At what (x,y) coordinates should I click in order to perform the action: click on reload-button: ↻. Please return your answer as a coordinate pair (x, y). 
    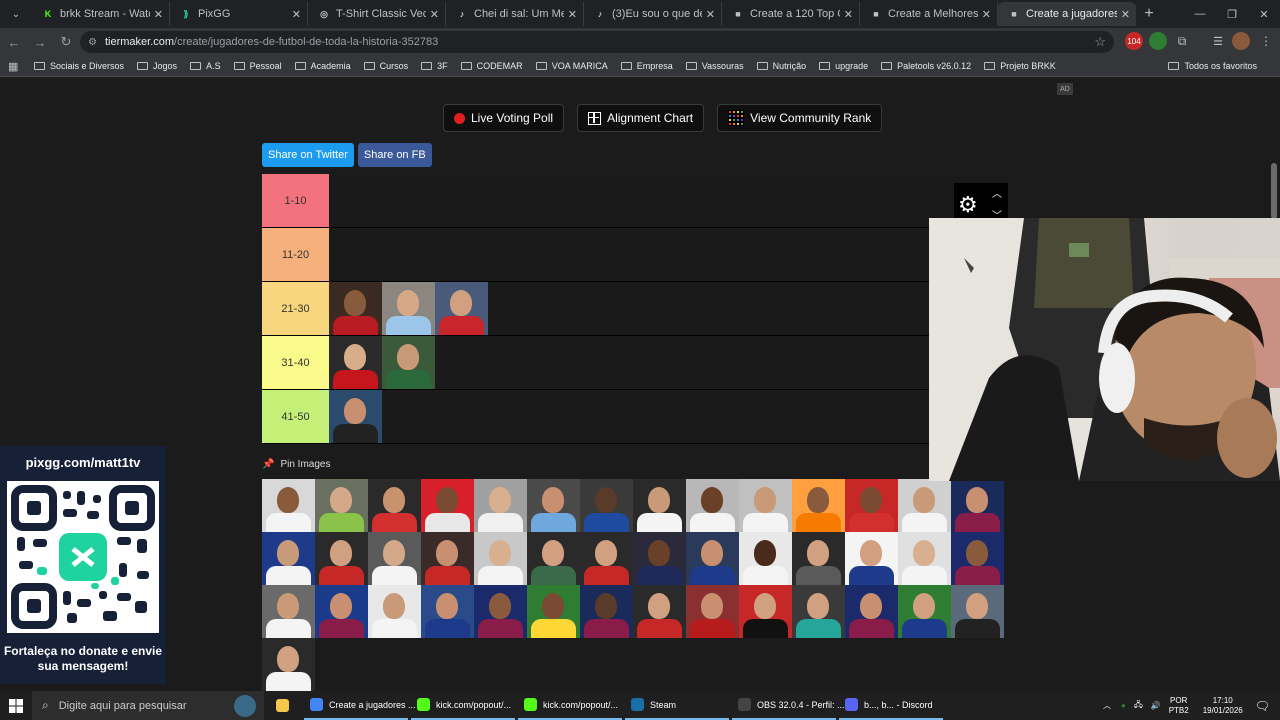
    Looking at the image, I should click on (66, 42).